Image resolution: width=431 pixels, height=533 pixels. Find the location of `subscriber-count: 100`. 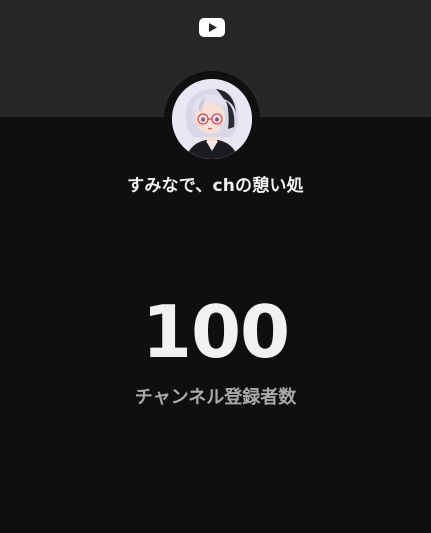

subscriber-count: 100 is located at coordinates (215, 332).